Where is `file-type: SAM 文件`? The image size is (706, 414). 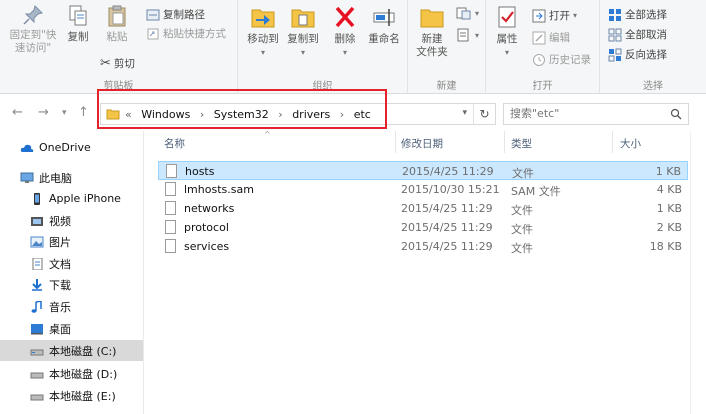 file-type: SAM 文件 is located at coordinates (536, 191).